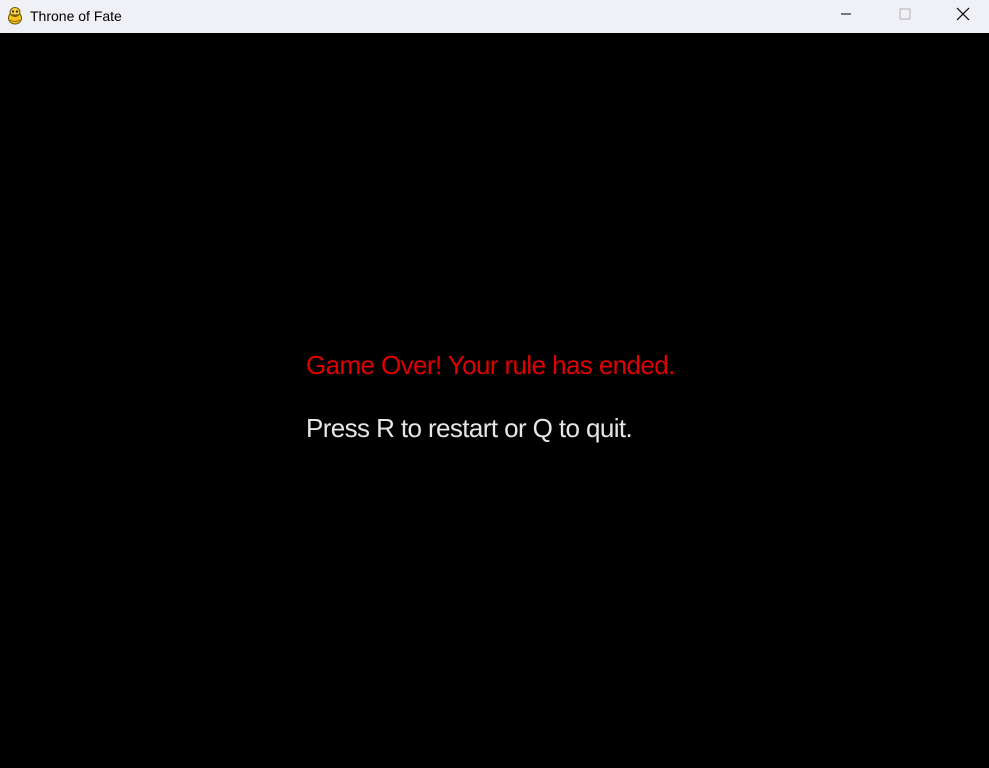 This screenshot has height=768, width=989. Describe the element at coordinates (76, 16) in the screenshot. I see `window-title: Throne of Fate` at that location.